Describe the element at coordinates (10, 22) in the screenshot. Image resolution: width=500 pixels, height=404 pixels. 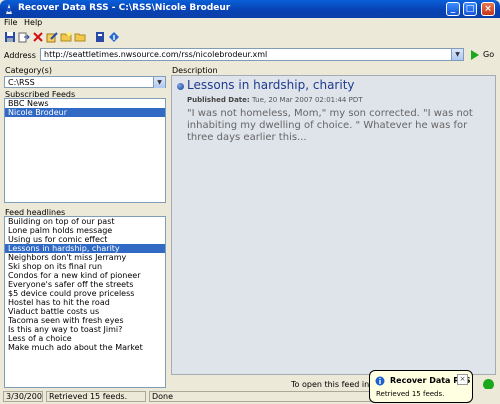
I see `menu-file: File` at that location.